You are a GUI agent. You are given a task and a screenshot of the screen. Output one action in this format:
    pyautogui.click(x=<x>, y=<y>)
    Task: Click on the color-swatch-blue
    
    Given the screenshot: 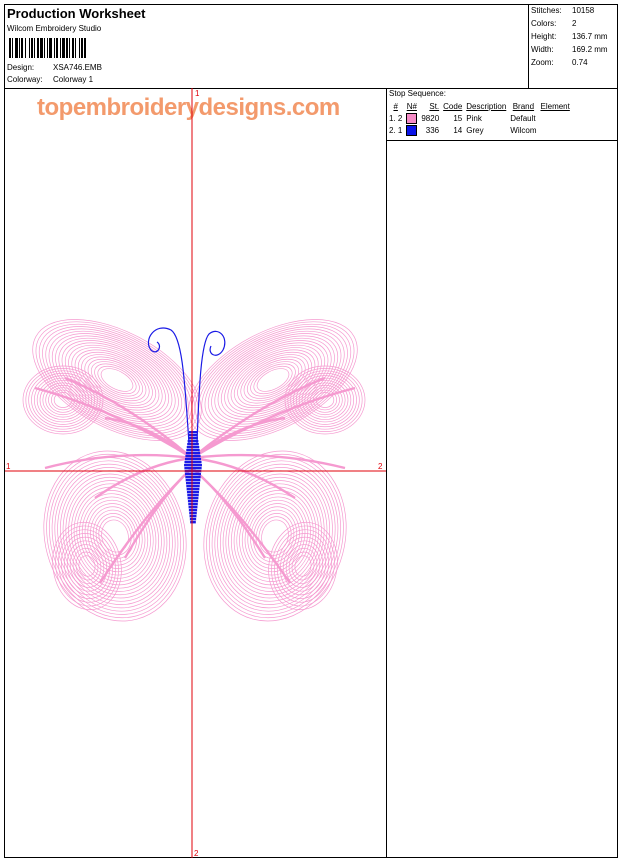 What is the action you would take?
    pyautogui.click(x=412, y=130)
    